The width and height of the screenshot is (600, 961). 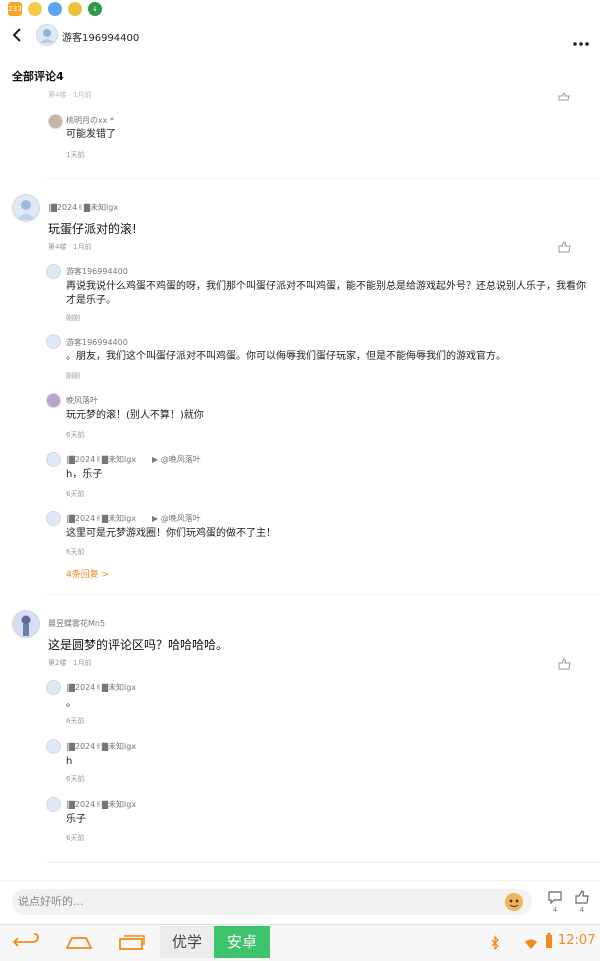 I want to click on home-icon, so click(x=79, y=943).